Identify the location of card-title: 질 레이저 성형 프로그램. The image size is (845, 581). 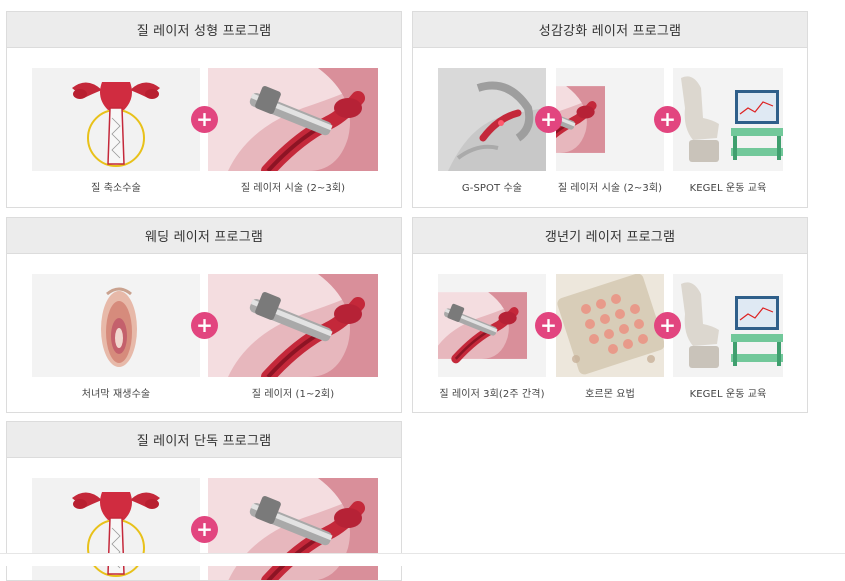
(204, 30).